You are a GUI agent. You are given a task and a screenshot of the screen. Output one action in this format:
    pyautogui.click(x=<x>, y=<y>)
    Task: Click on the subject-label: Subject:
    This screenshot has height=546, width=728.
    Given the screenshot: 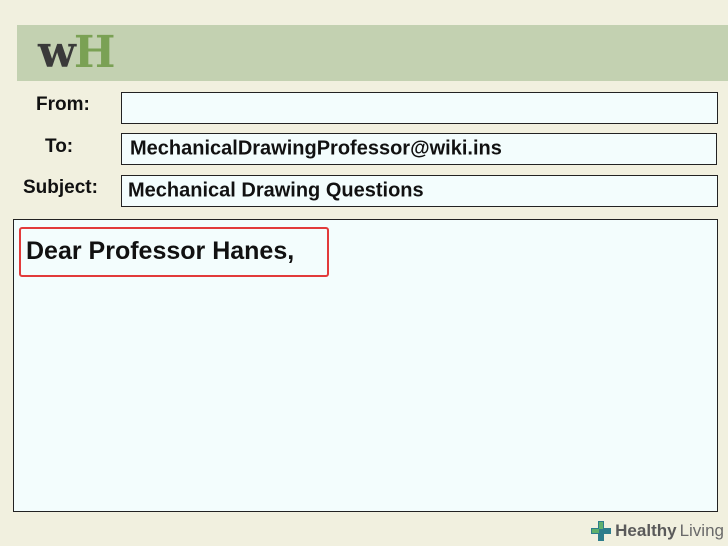 What is the action you would take?
    pyautogui.click(x=60, y=187)
    